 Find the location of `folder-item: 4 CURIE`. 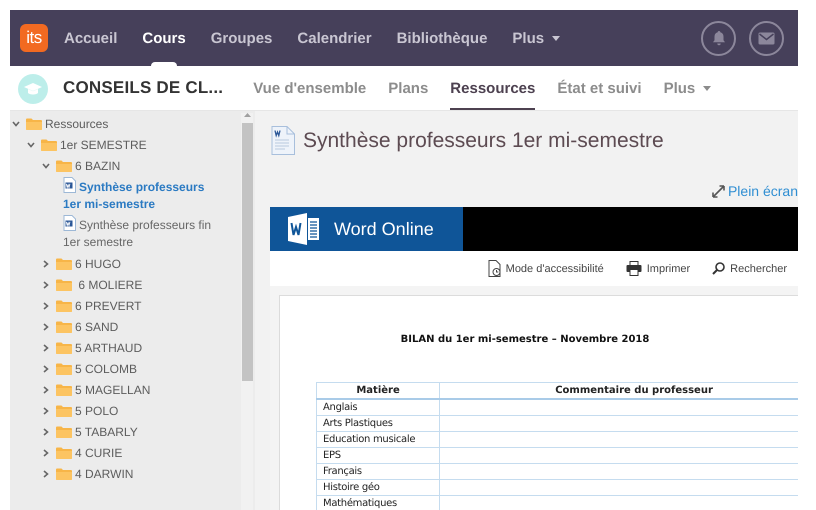

folder-item: 4 CURIE is located at coordinates (125, 452).